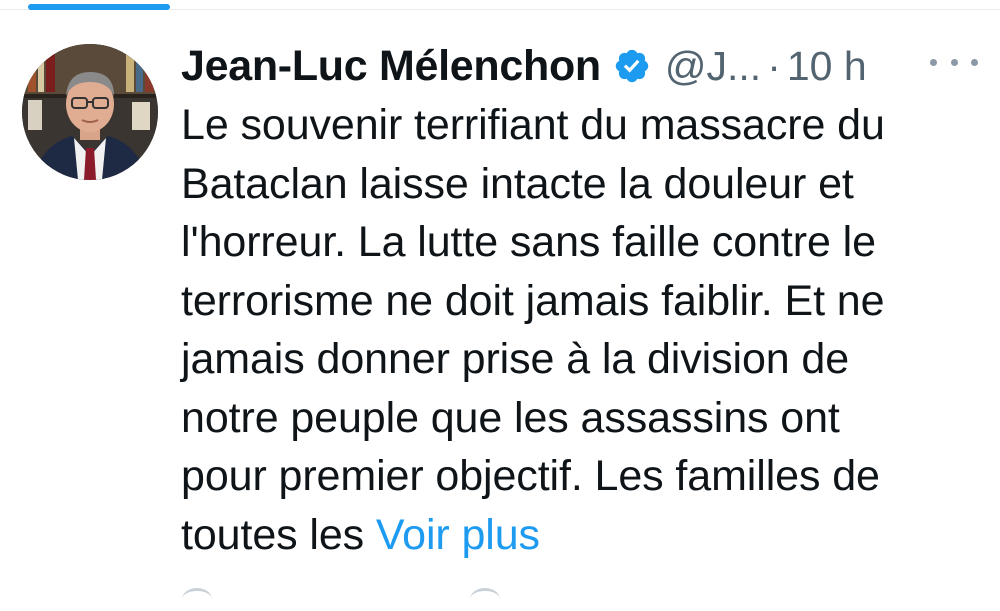 This screenshot has height=611, width=1000. What do you see at coordinates (533, 125) in the screenshot?
I see `tweet-text-line: Le souvenir terrifiant du massacre du` at bounding box center [533, 125].